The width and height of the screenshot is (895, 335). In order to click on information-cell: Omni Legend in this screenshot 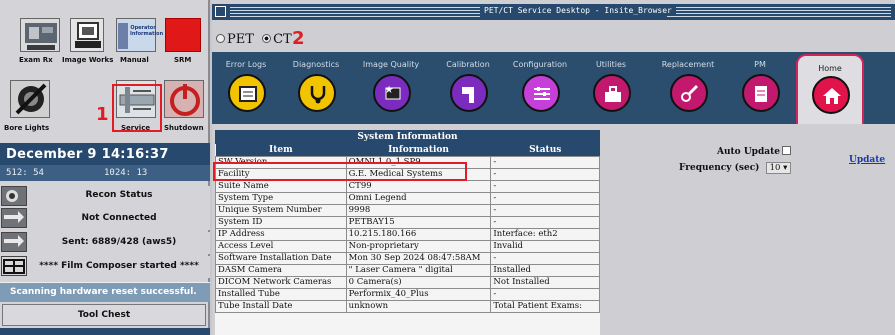, I will do `click(418, 198)`.